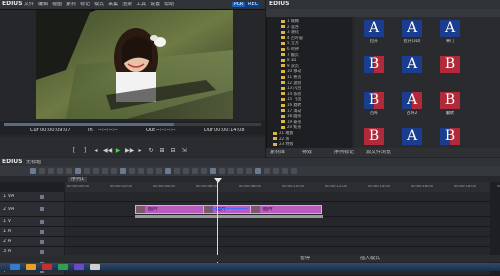 This screenshot has width=500, height=276. Describe the element at coordinates (374, 64) in the screenshot. I see `effect-thumbnail-3: B` at that location.